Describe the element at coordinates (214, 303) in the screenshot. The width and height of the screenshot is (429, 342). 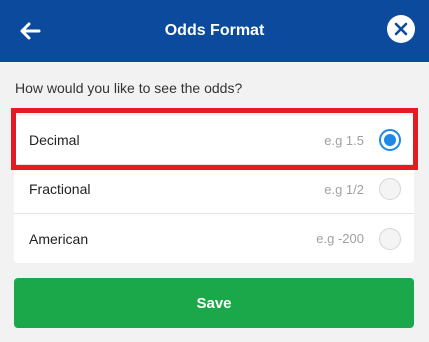
I see `save-button: Save` at that location.